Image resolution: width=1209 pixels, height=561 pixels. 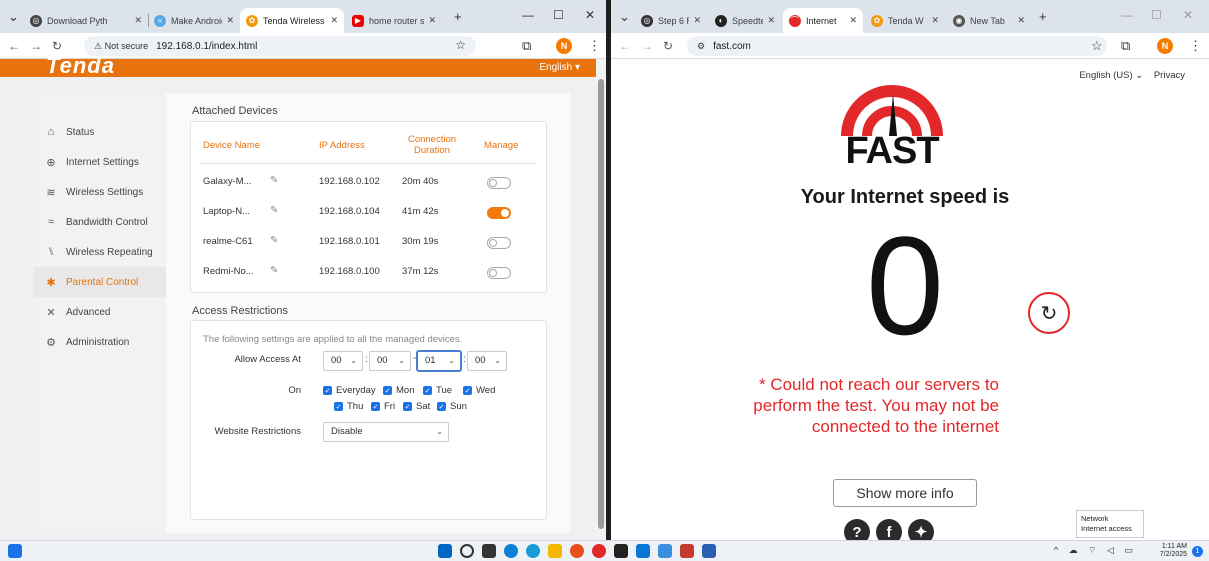 I want to click on telegram-icon, so click(x=533, y=551).